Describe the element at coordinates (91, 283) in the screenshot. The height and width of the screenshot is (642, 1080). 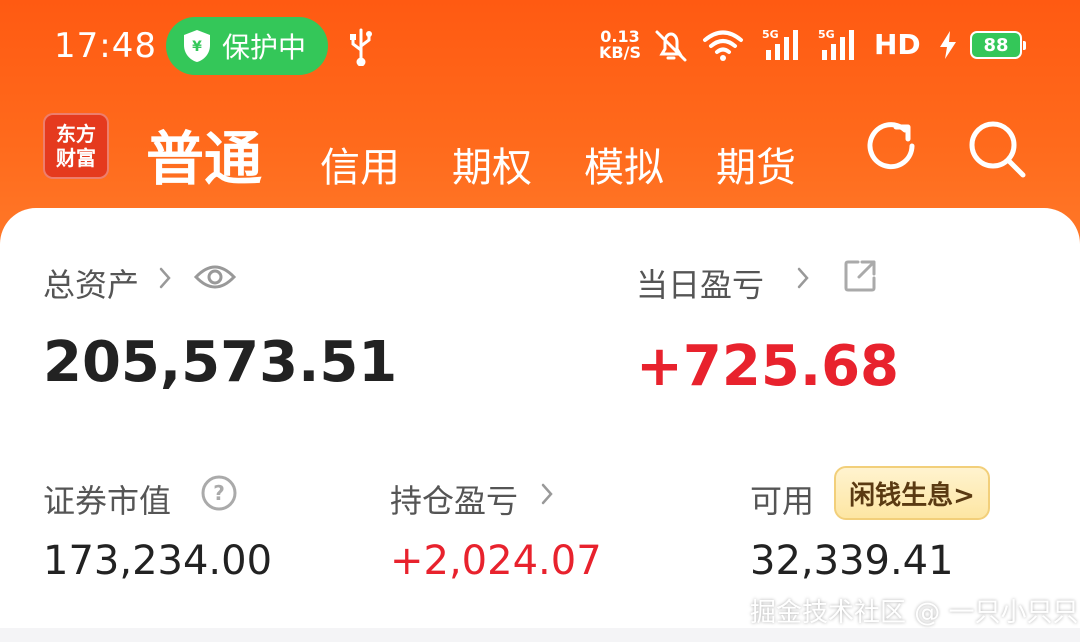
I see `total-assets-label: 总资产` at that location.